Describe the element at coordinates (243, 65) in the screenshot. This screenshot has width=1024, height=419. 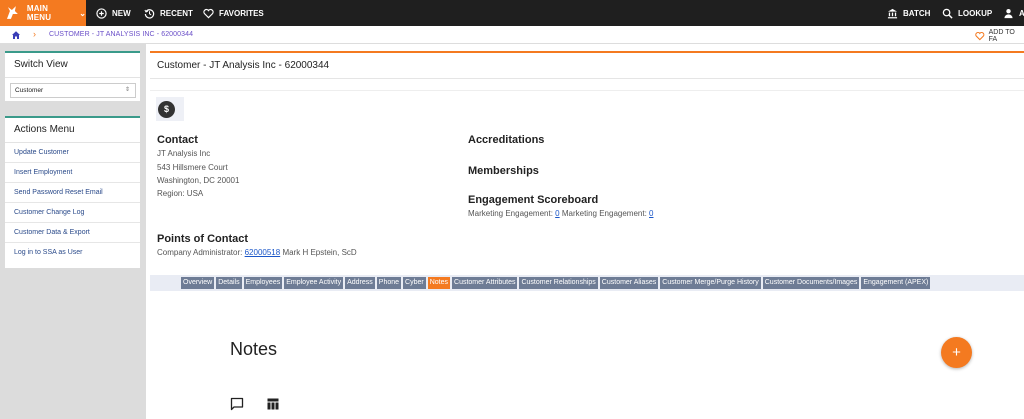
I see `page-title: Customer - JT Analysis Inc - 62000344` at that location.